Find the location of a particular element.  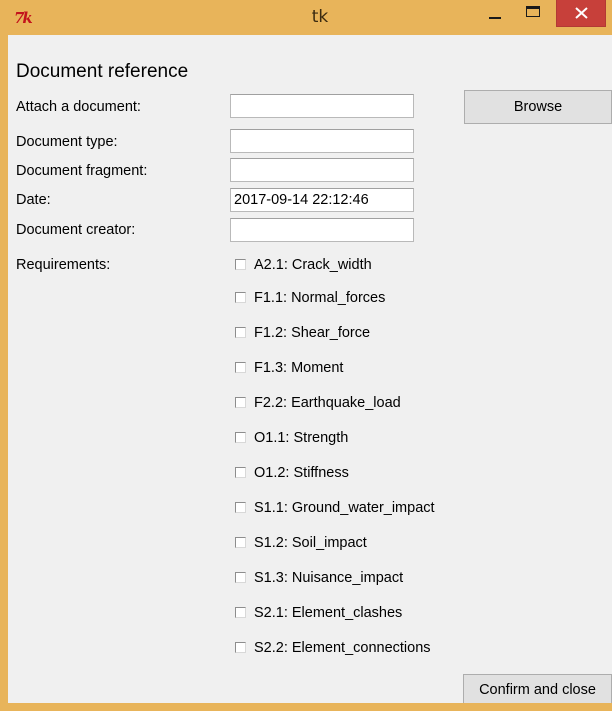

requirement-label: F1.1: Normal_forces is located at coordinates (320, 298).